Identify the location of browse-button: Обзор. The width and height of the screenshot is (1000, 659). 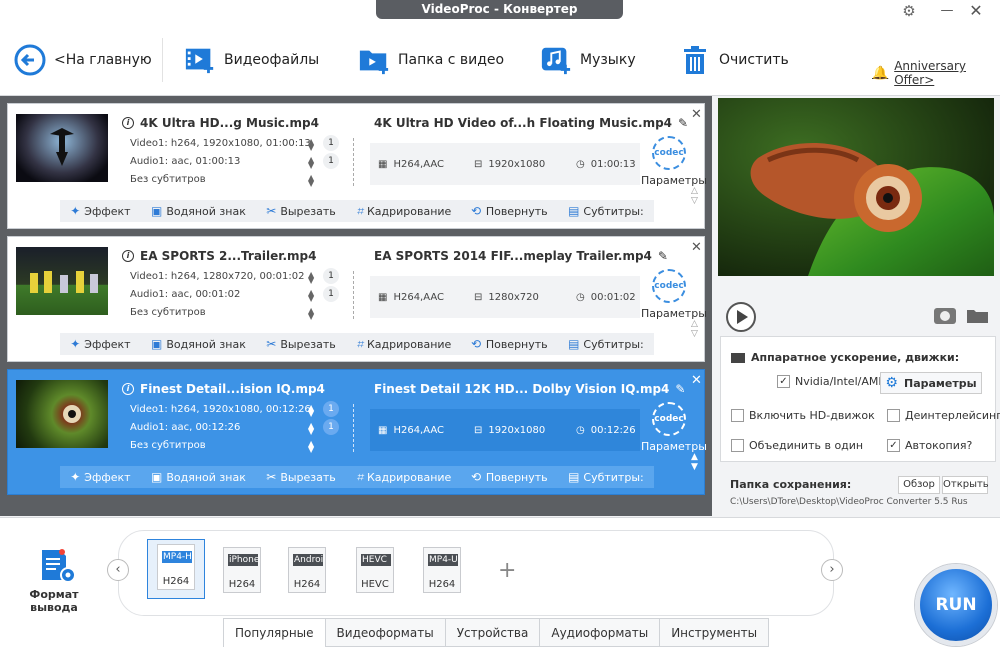
(919, 485).